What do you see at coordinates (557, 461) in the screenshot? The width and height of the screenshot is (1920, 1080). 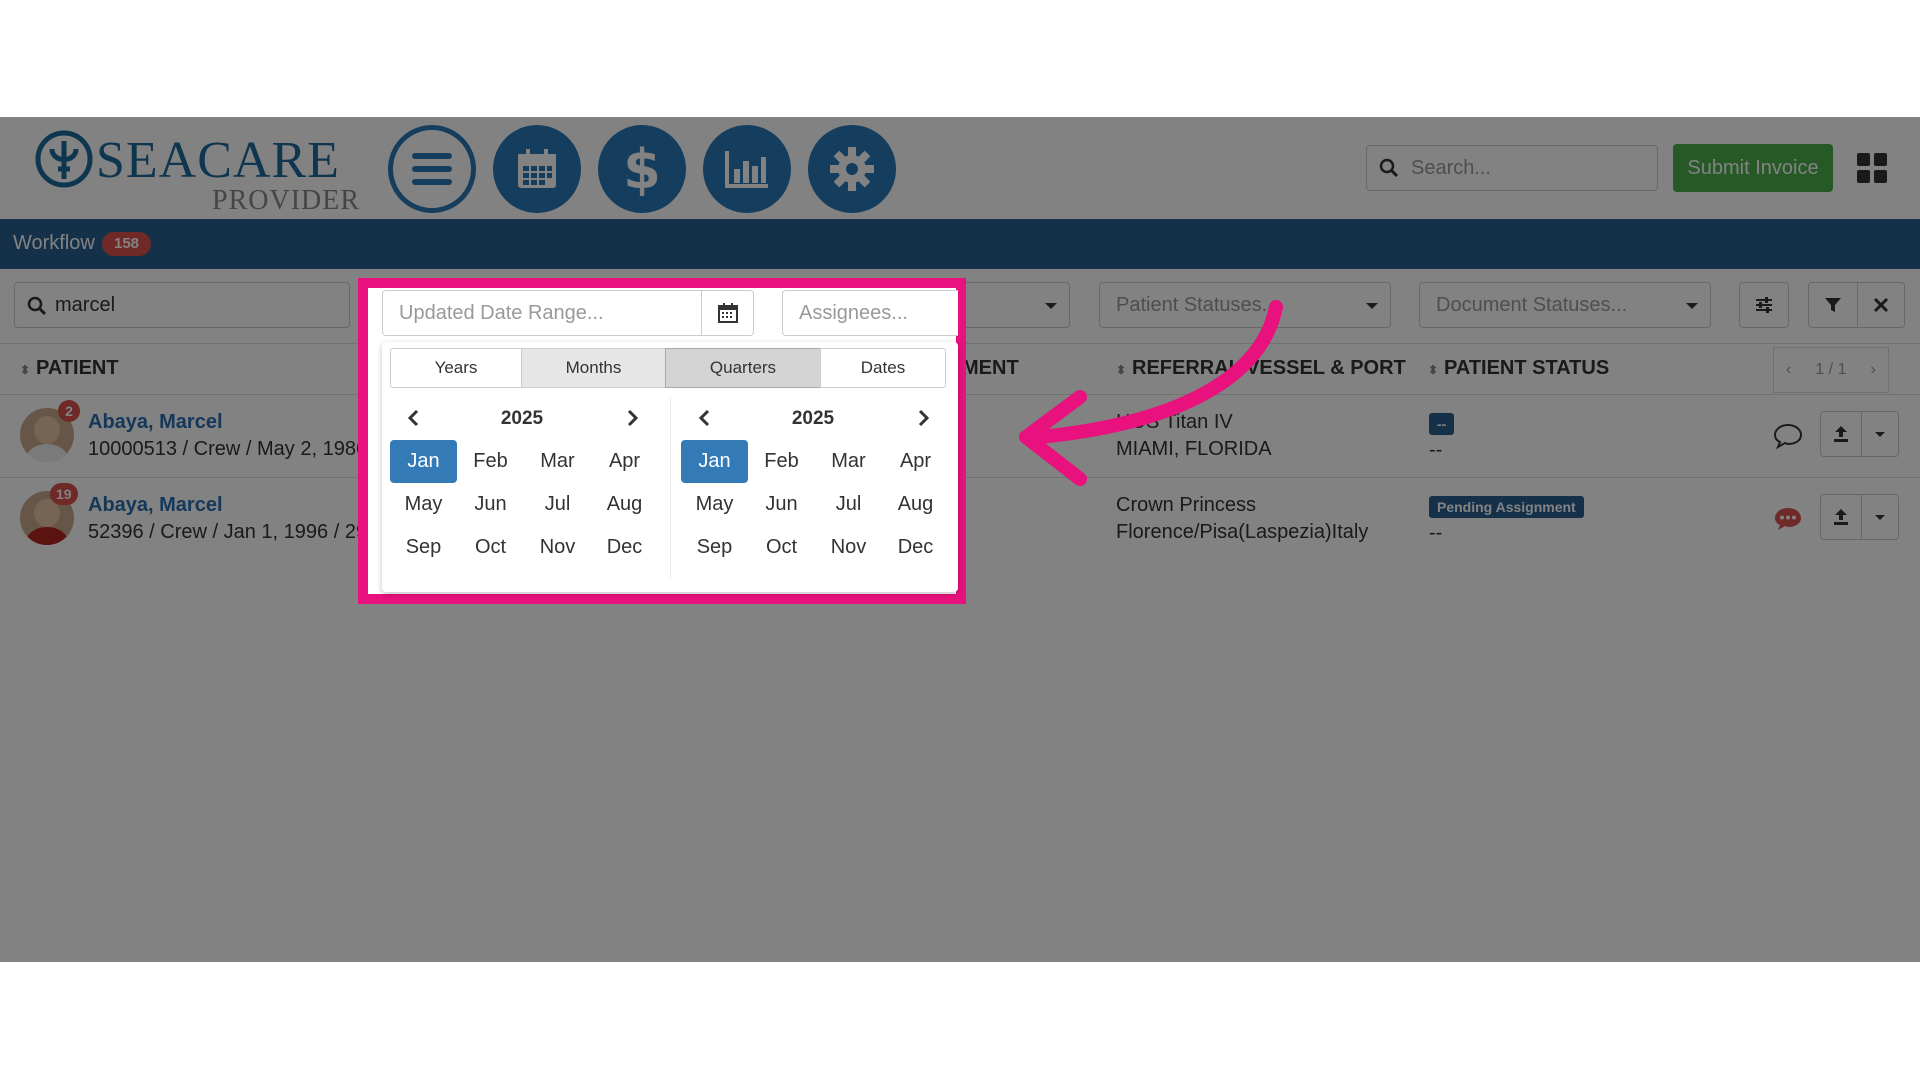 I see `month-cell-left-mar: Mar` at bounding box center [557, 461].